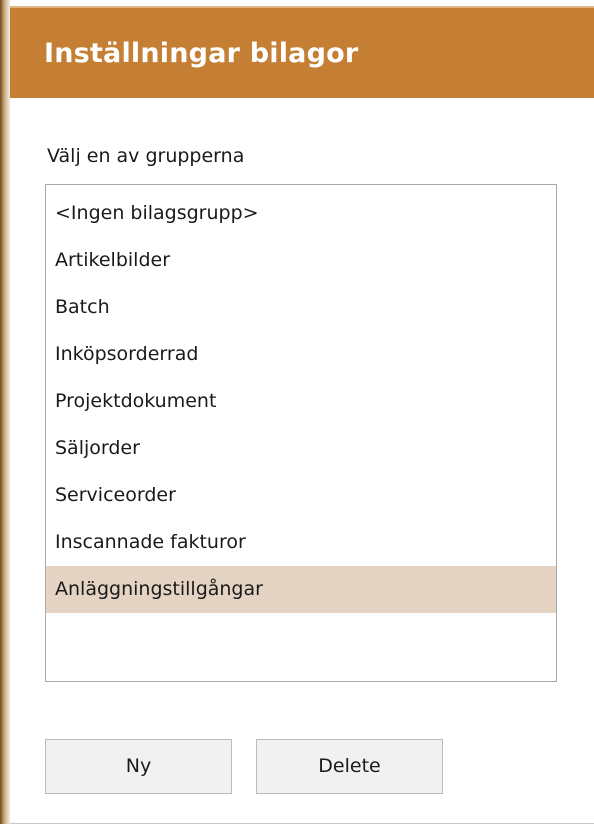  What do you see at coordinates (301, 354) in the screenshot?
I see `list-item-inkopsorderrad: Inköpsorderrad` at bounding box center [301, 354].